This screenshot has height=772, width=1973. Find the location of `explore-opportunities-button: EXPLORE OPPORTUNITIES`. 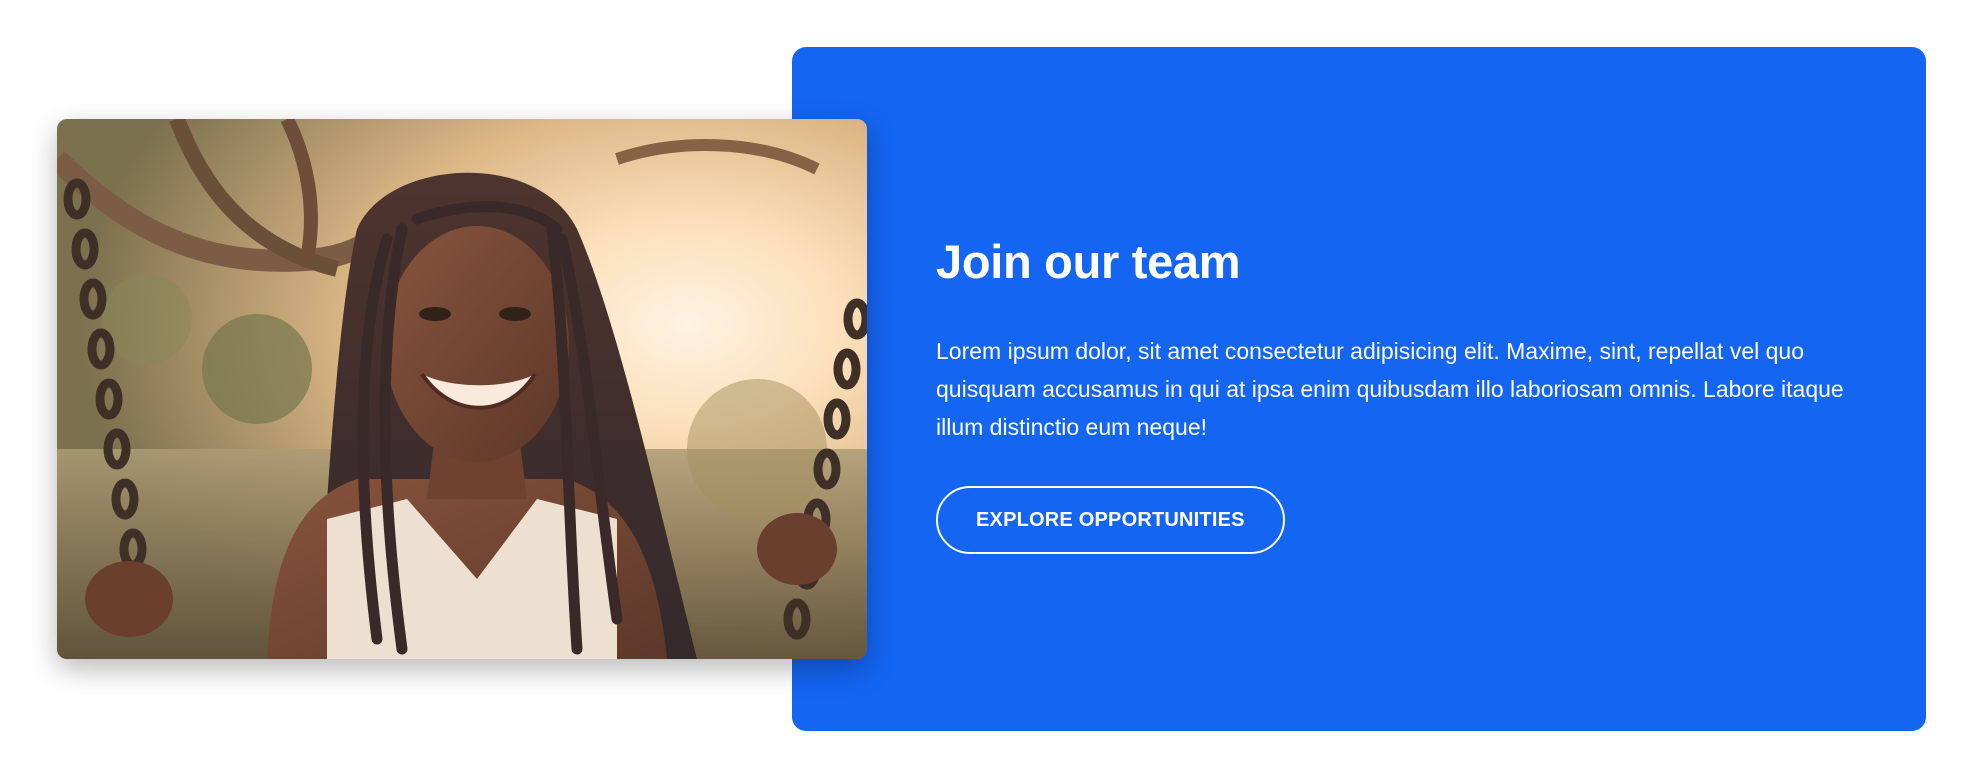

explore-opportunities-button: EXPLORE OPPORTUNITIES is located at coordinates (1110, 520).